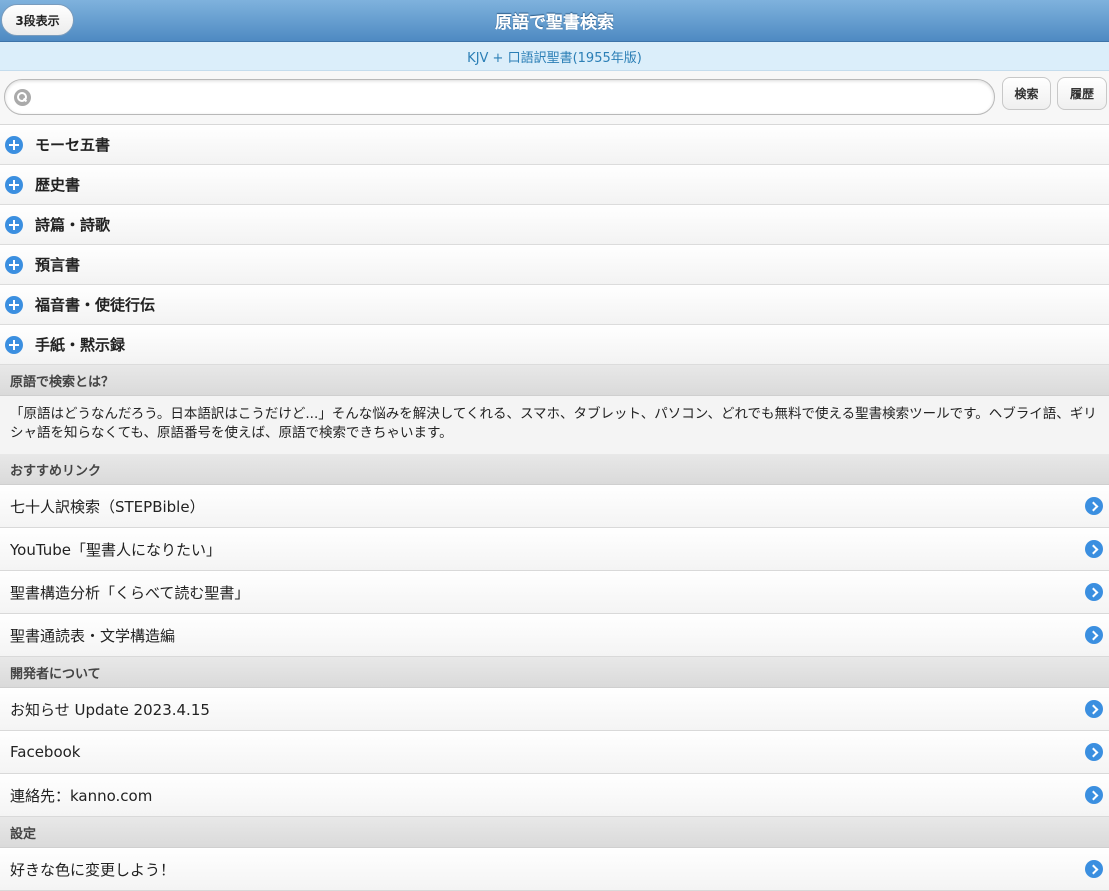 This screenshot has height=891, width=1109. What do you see at coordinates (554, 506) in the screenshot?
I see `link-item: 七十人訳検索（STEPBible）` at bounding box center [554, 506].